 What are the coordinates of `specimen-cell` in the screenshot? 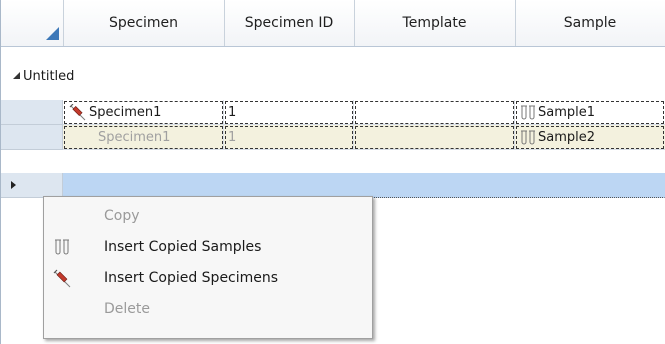 It's located at (143, 185).